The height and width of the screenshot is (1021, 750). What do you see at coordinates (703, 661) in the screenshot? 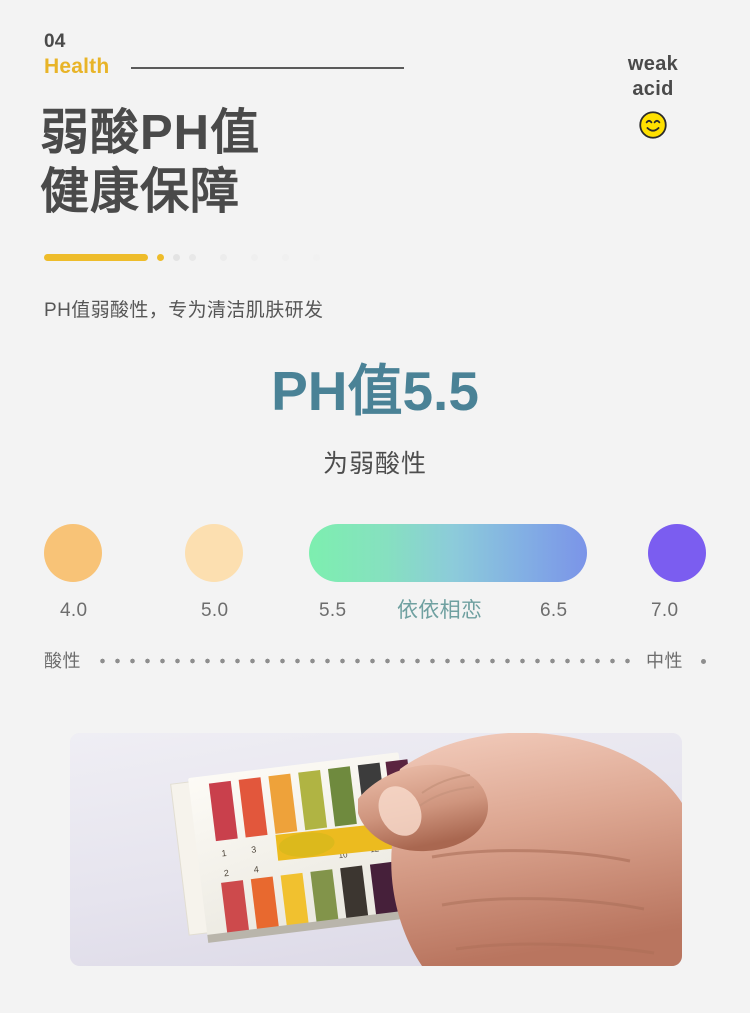
I see `ph-axis-tail-dot` at bounding box center [703, 661].